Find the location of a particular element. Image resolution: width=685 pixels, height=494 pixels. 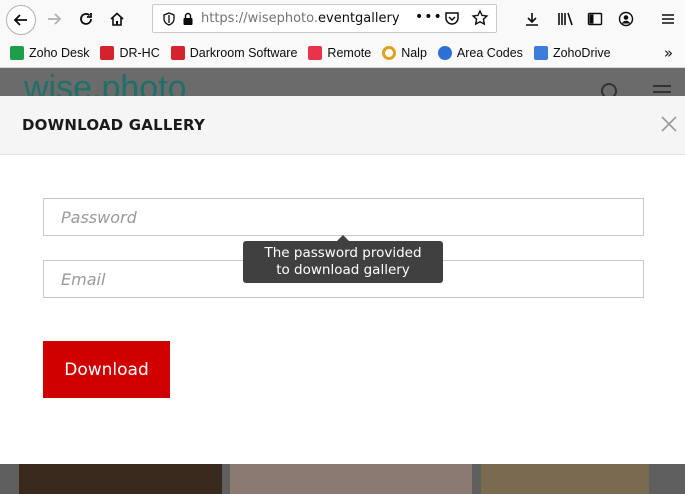

bookmark-label: Nalp is located at coordinates (414, 52).